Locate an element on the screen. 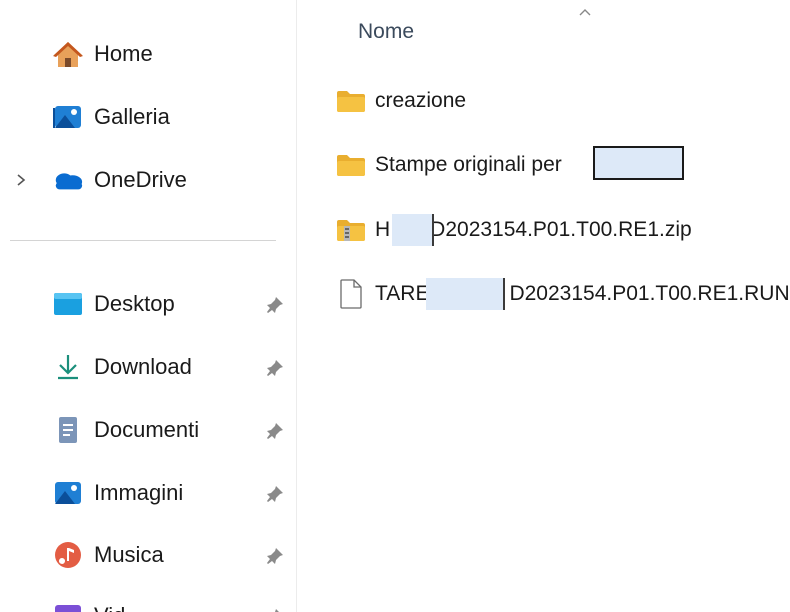 Image resolution: width=790 pixels, height=612 pixels. sidebar-item-documenti: Documenti is located at coordinates (148, 430).